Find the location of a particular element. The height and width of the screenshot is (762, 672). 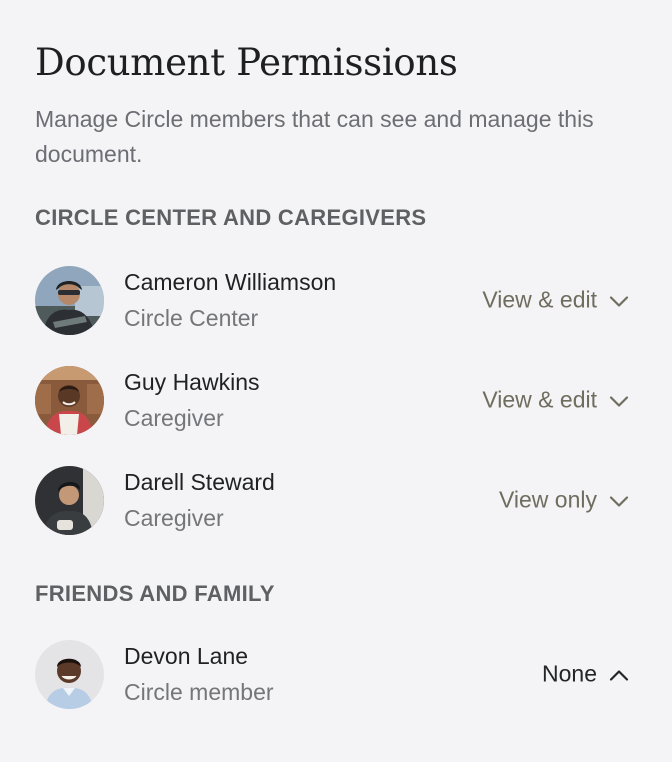

section-heading-caregivers: CIRCLE CENTER AND CAREGIVERS is located at coordinates (231, 217).